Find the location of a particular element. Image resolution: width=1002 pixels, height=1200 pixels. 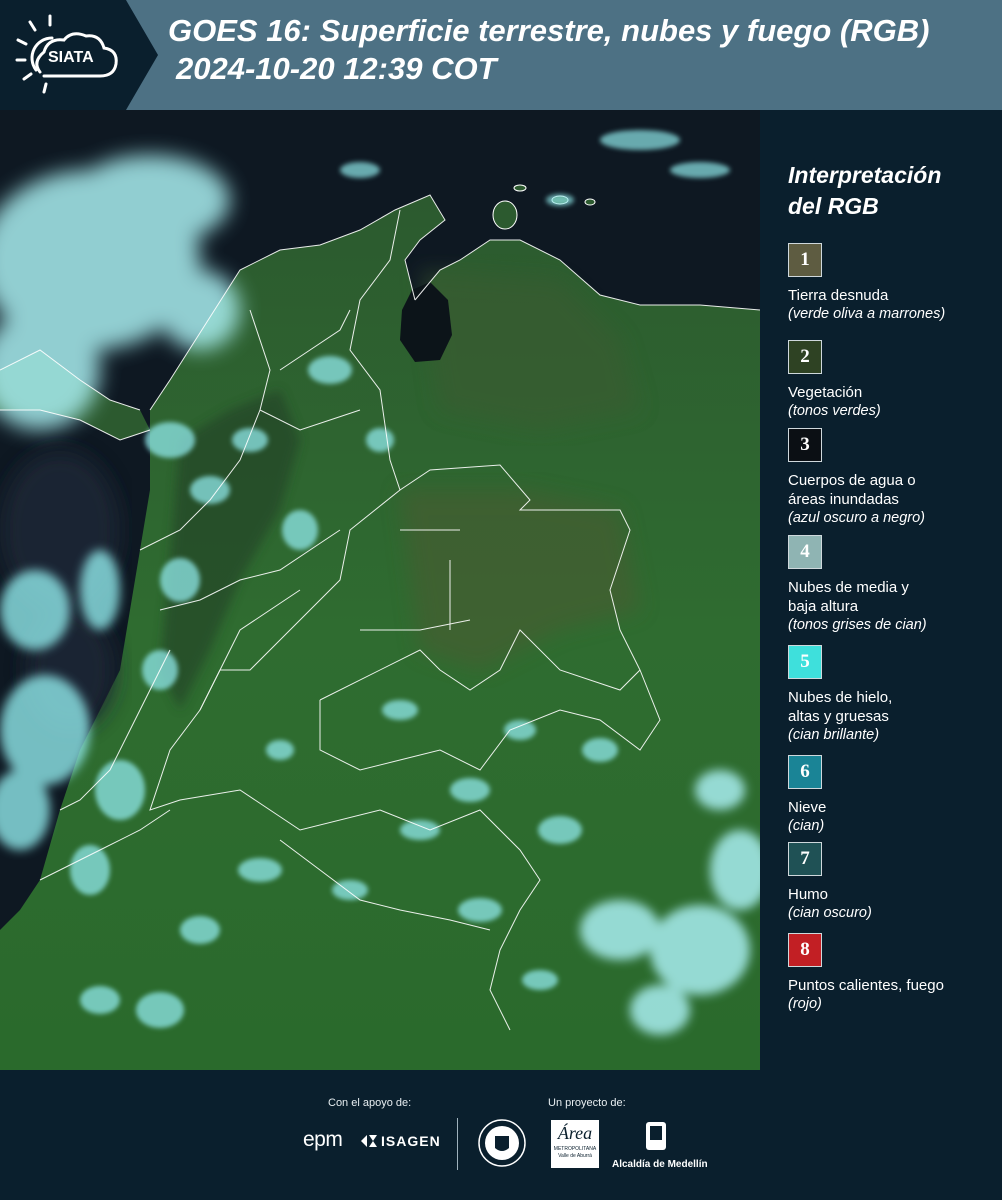

area-logo-title: Área is located at coordinates (575, 1133).